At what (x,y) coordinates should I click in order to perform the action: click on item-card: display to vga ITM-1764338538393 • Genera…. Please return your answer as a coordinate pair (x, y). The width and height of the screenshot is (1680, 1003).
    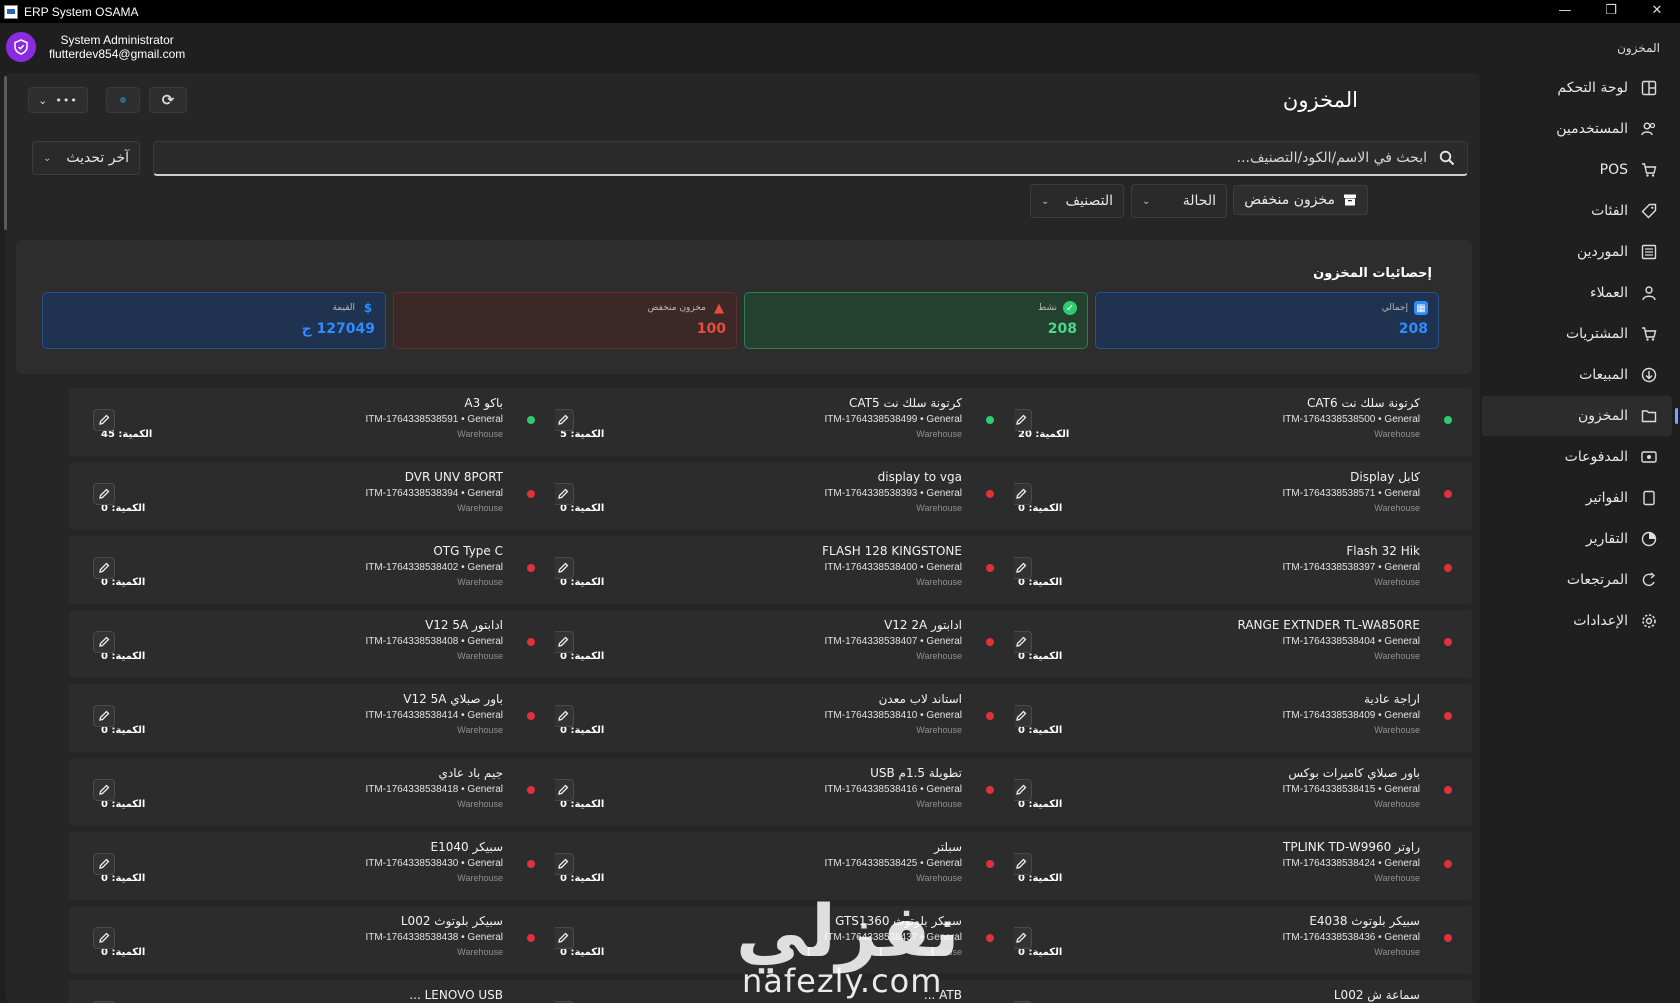
    Looking at the image, I should click on (771, 496).